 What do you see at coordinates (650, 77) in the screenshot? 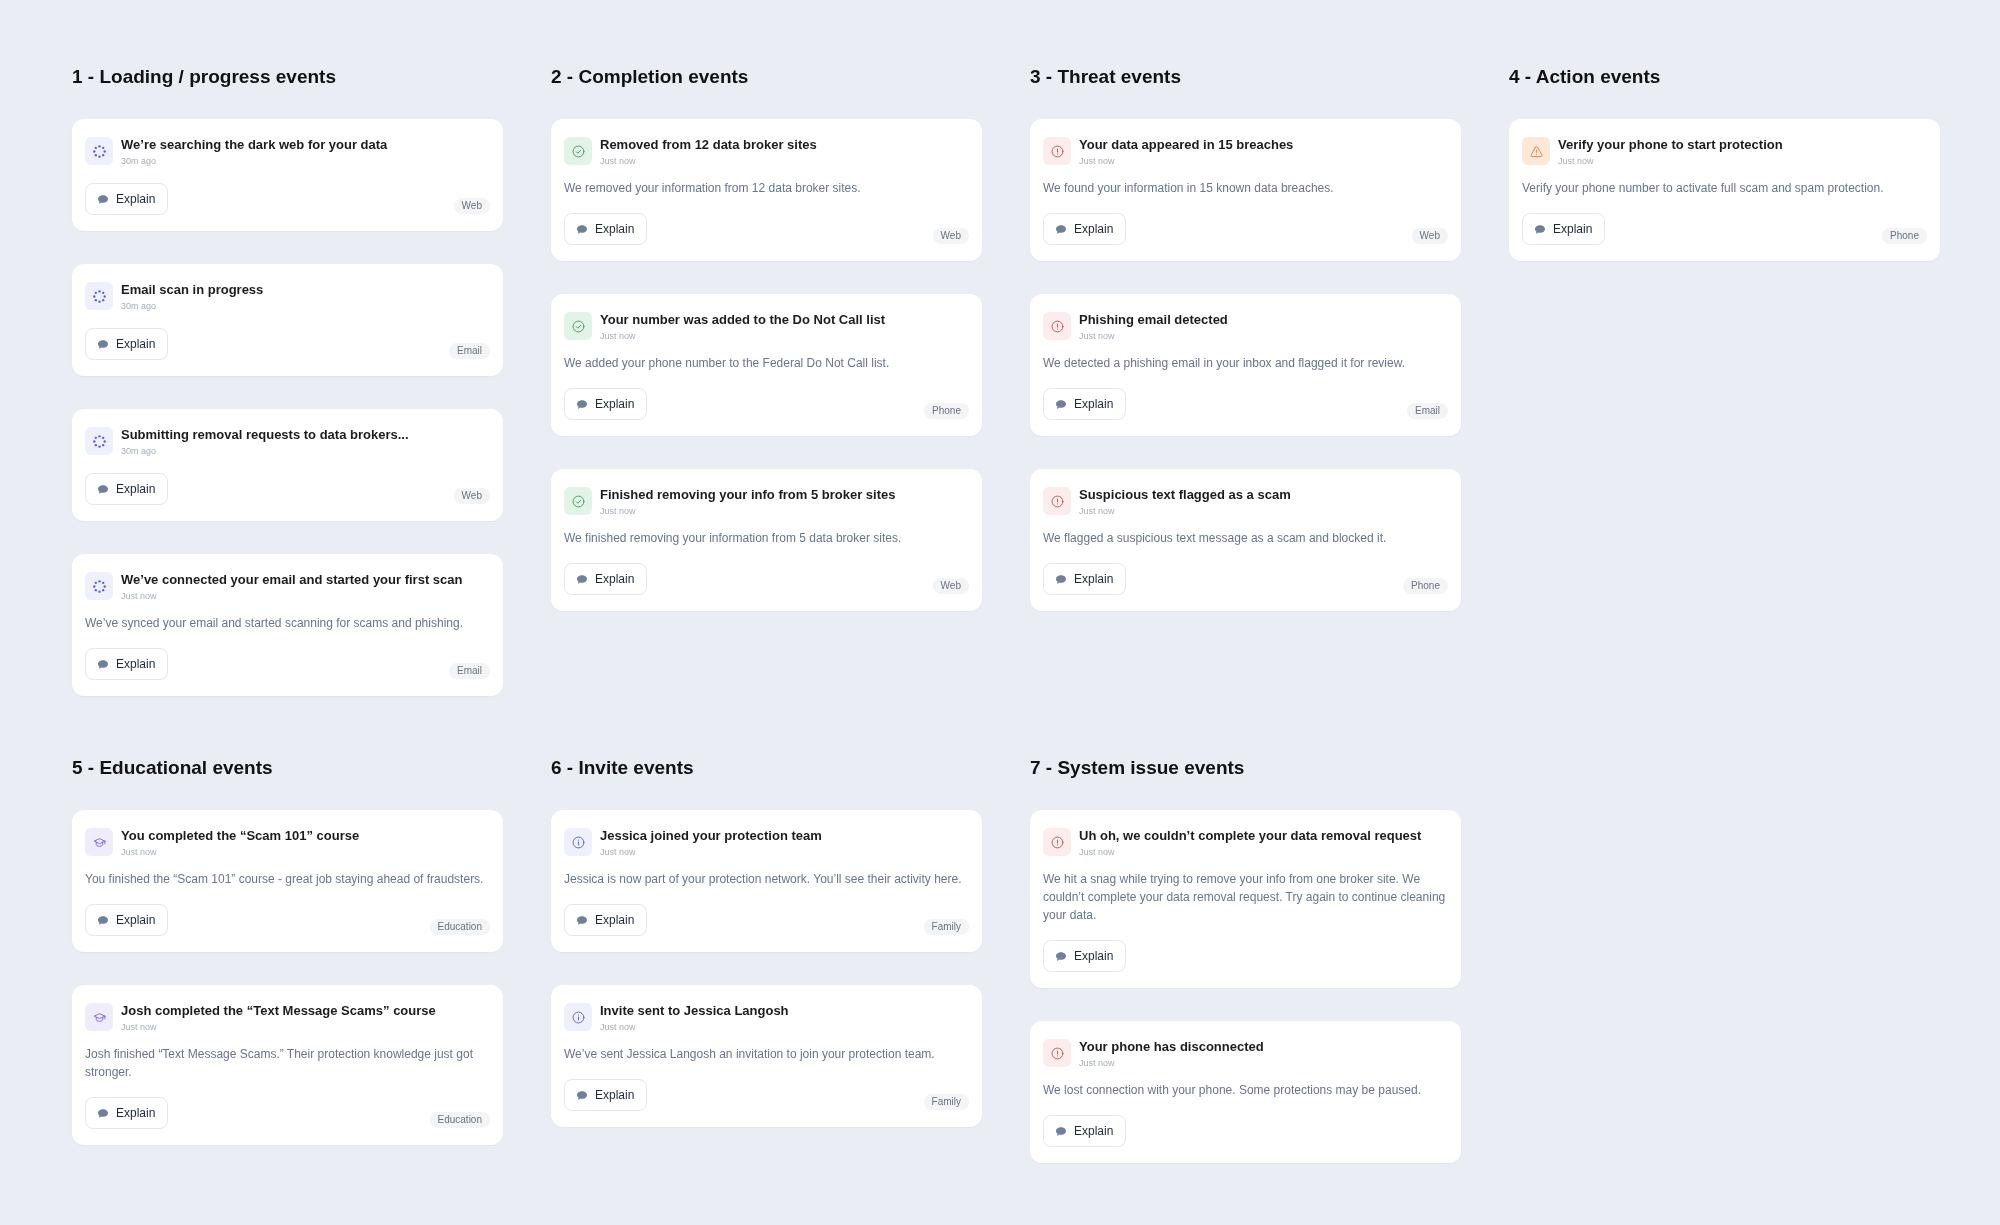
I see `section-heading: 2 - Completion events` at bounding box center [650, 77].